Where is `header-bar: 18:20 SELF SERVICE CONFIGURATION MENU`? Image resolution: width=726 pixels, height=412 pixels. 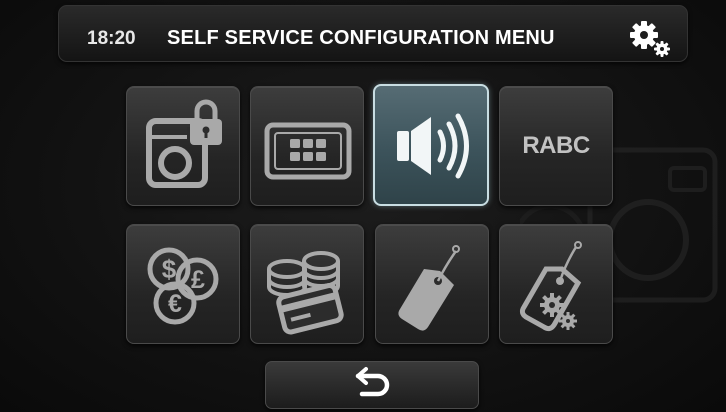 header-bar: 18:20 SELF SERVICE CONFIGURATION MENU is located at coordinates (373, 33).